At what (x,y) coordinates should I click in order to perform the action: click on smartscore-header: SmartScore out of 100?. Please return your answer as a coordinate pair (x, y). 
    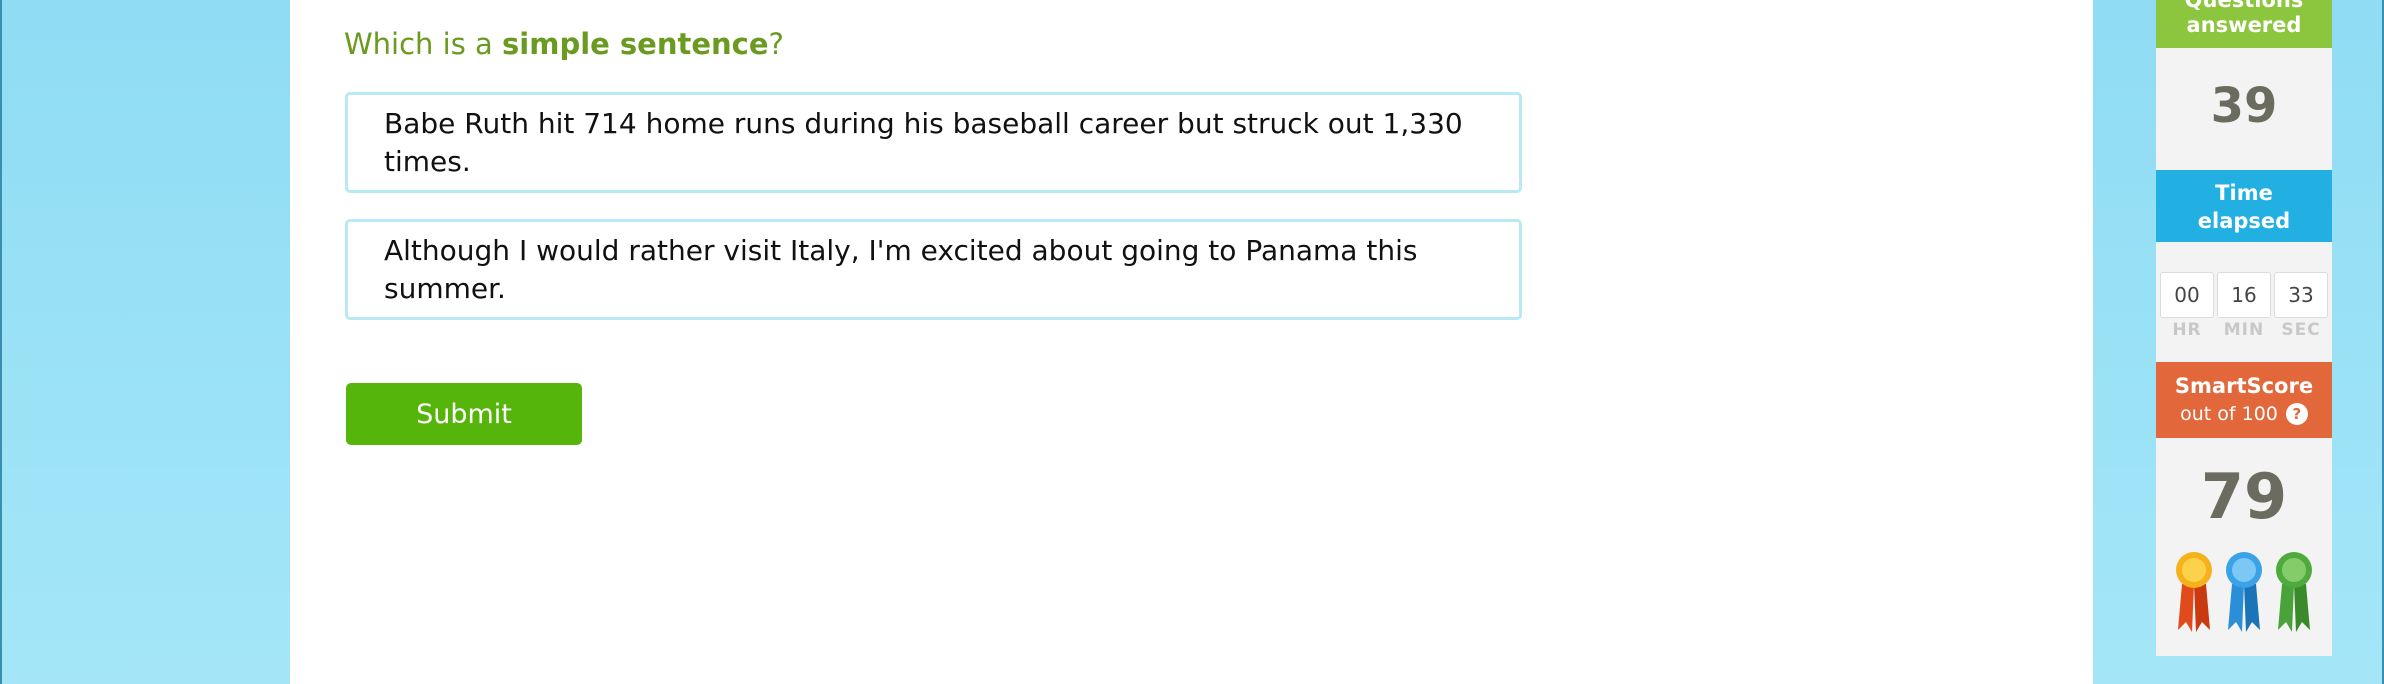
    Looking at the image, I should click on (2244, 400).